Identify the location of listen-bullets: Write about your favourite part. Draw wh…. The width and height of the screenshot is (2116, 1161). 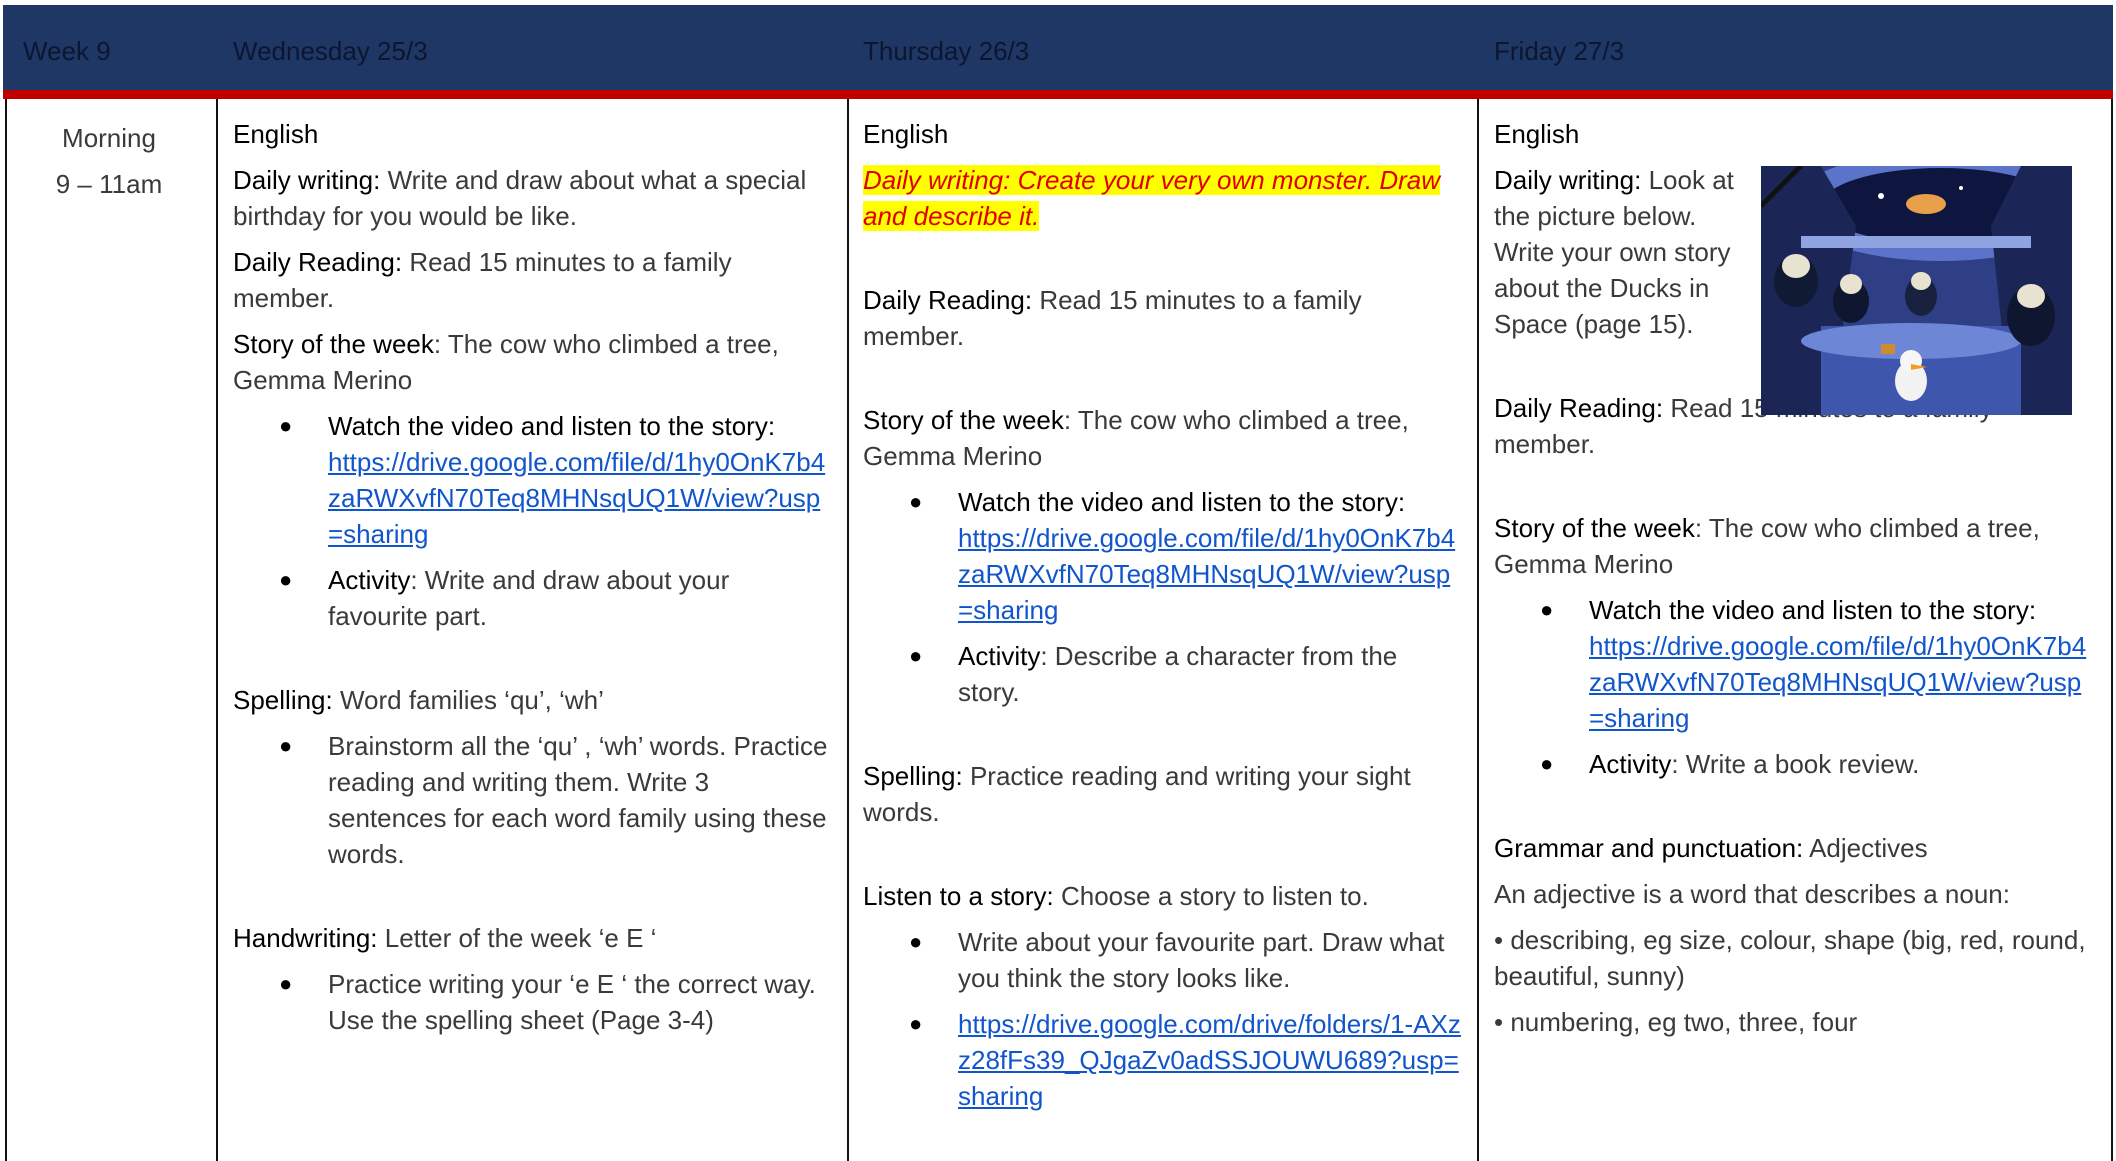
(1163, 1019).